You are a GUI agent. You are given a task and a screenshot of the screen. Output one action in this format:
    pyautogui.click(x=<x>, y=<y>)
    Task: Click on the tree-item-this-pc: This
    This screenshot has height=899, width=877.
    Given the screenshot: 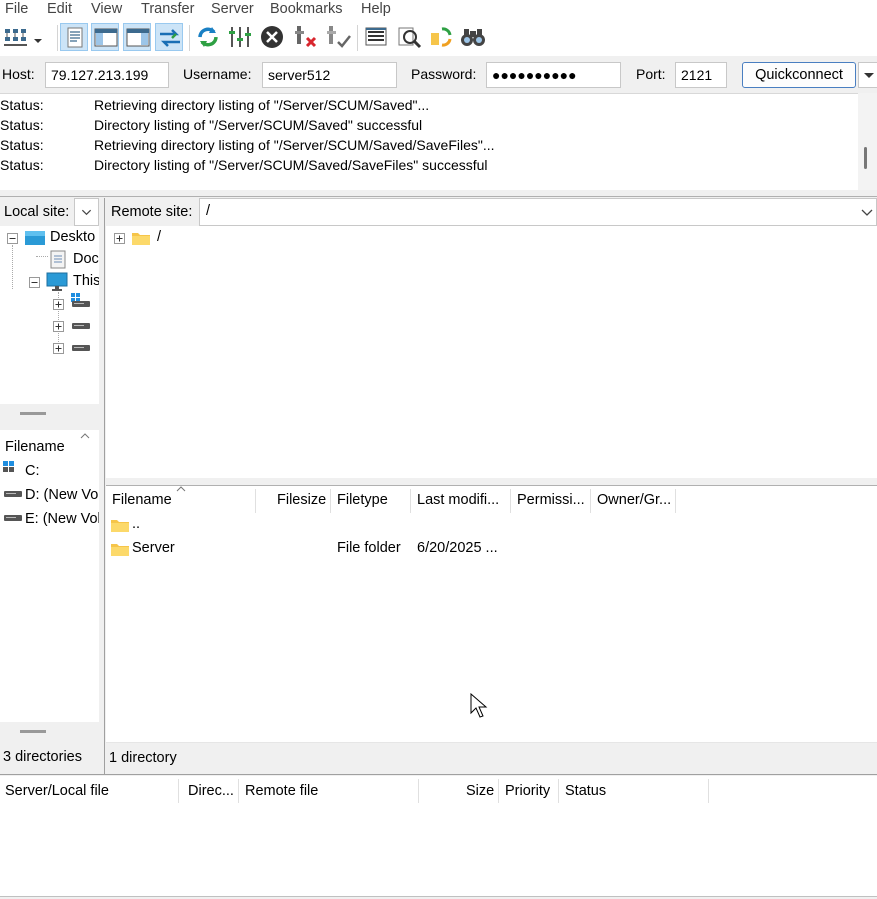 What is the action you would take?
    pyautogui.click(x=86, y=281)
    